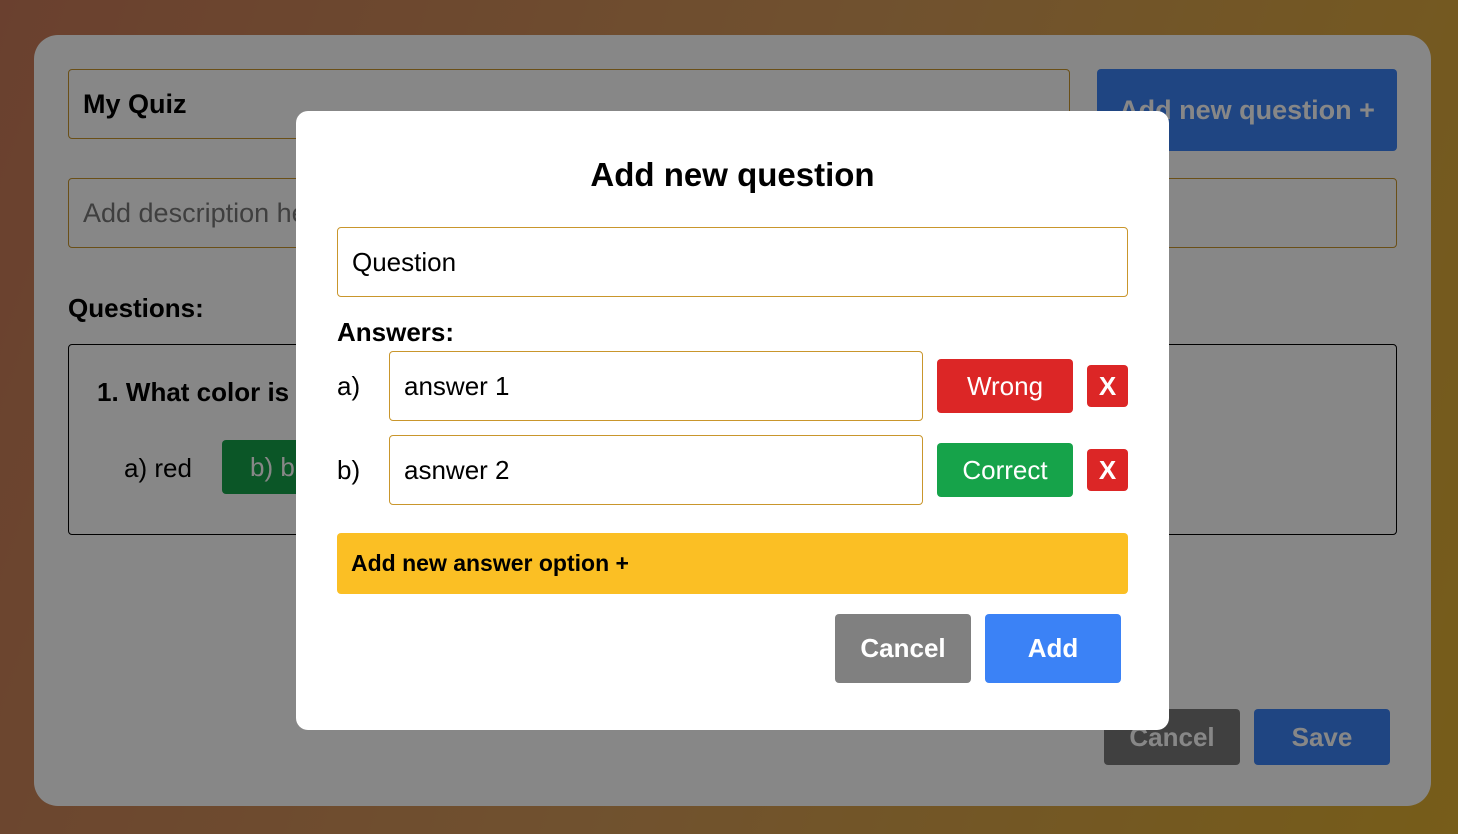  I want to click on question-input, so click(732, 262).